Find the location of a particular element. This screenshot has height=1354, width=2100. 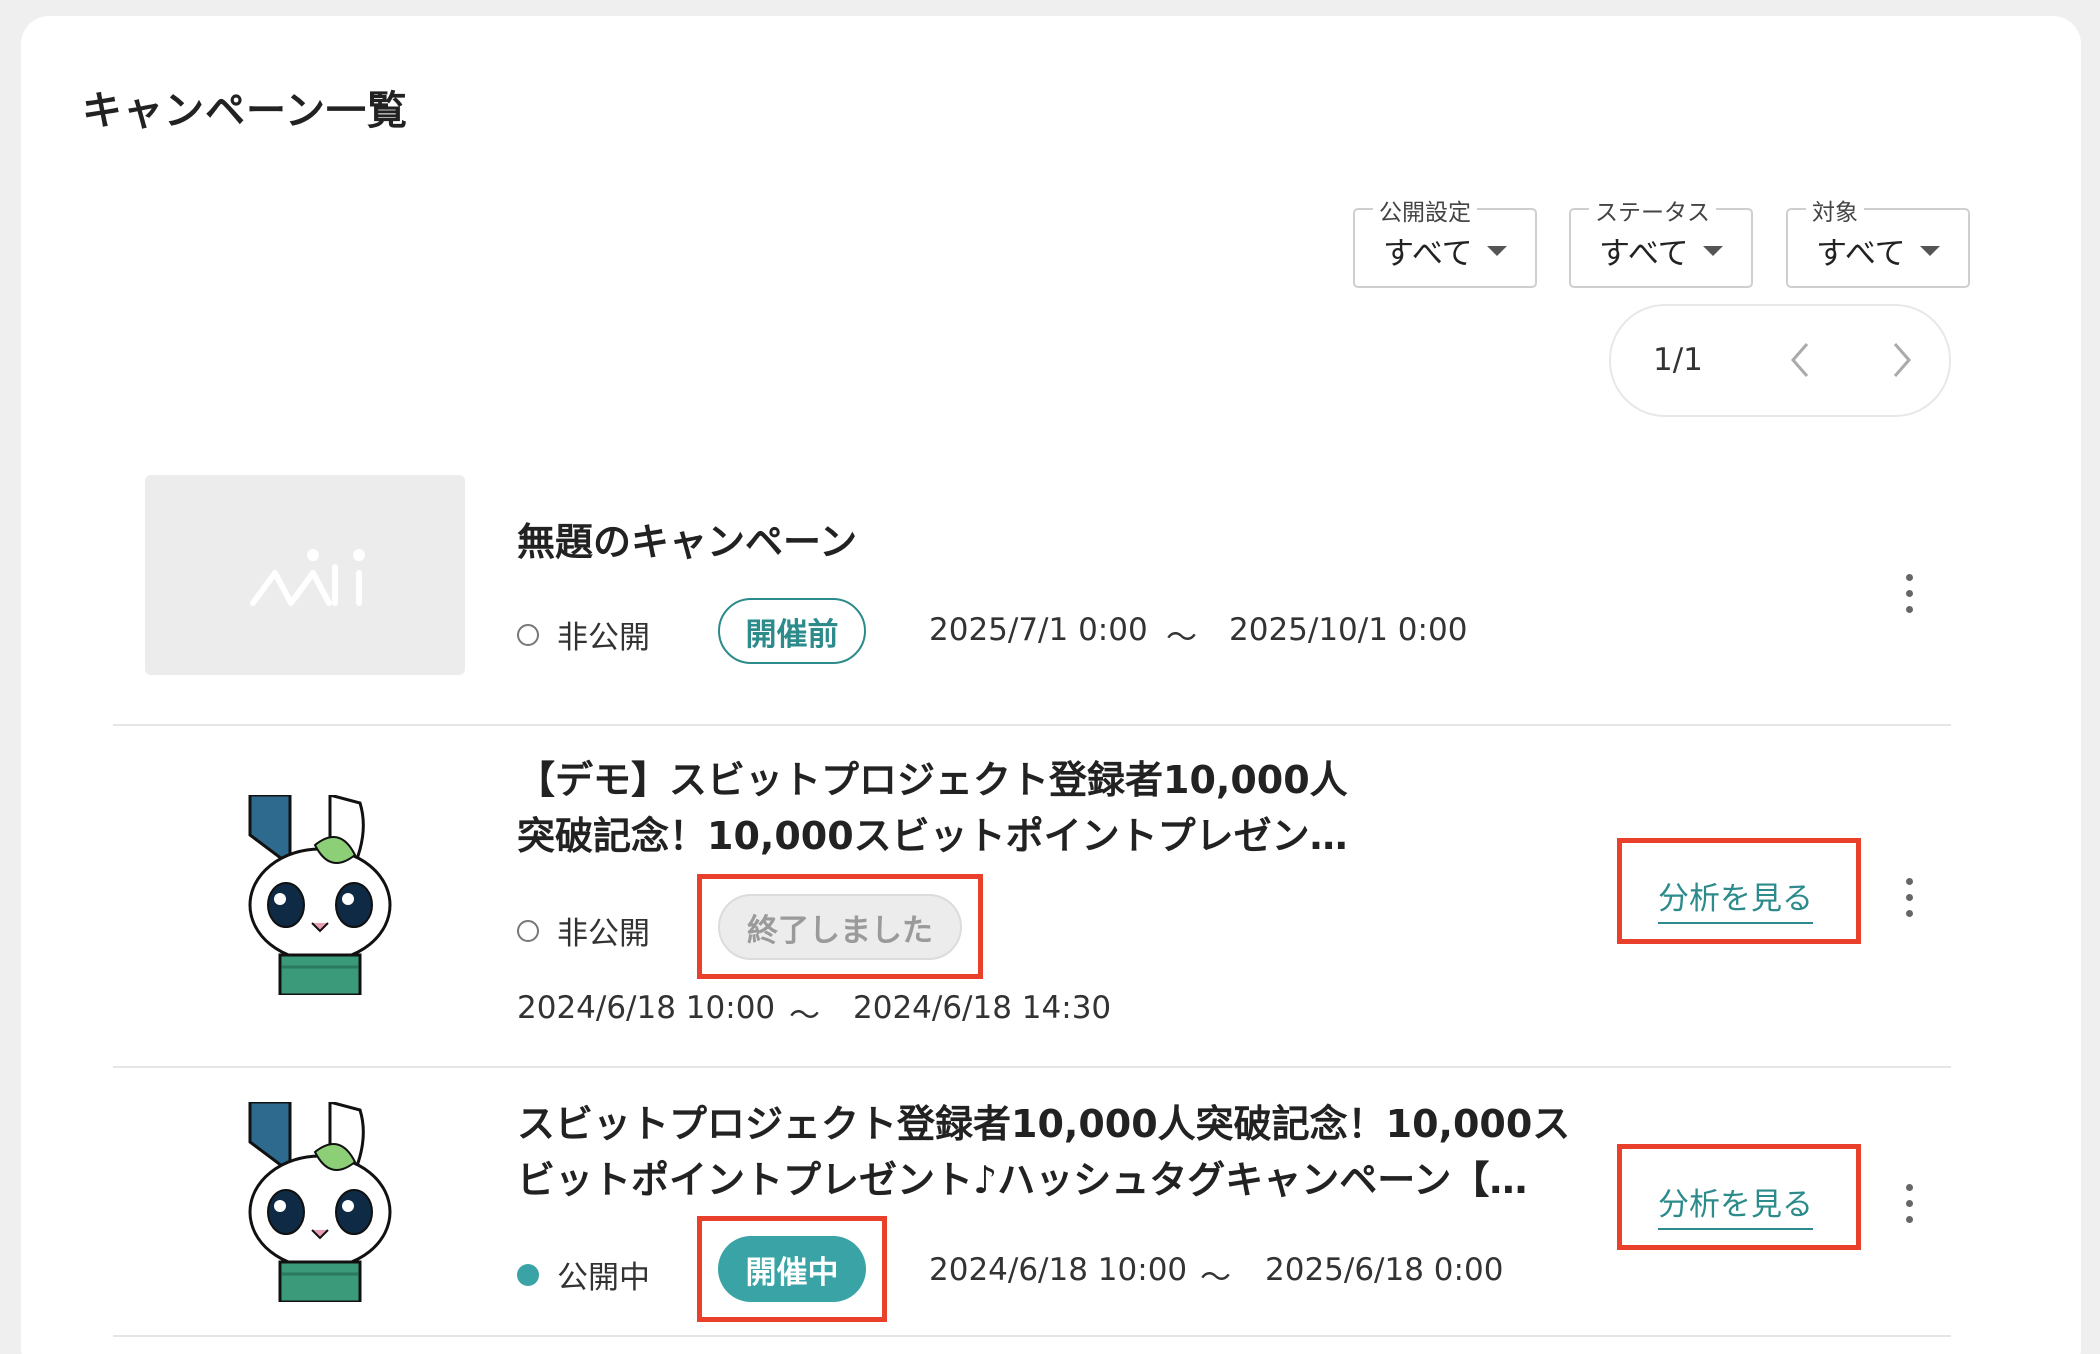

filter-target-value: すべて is located at coordinates (1861, 254).